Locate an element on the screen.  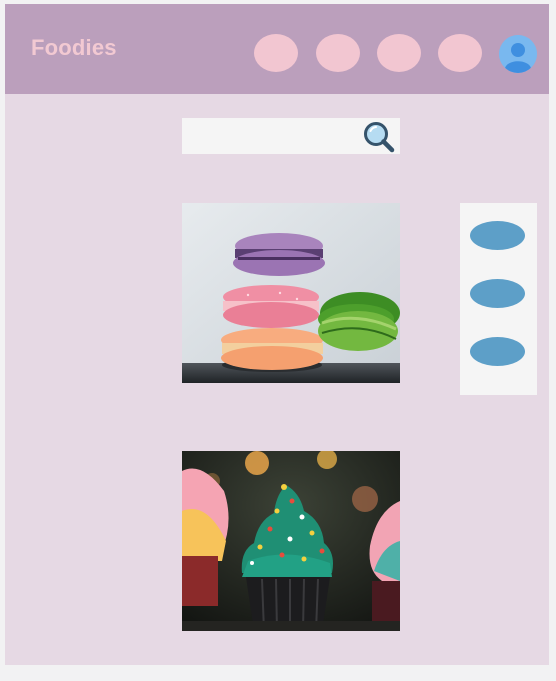
cupcakes-photo is located at coordinates (291, 541).